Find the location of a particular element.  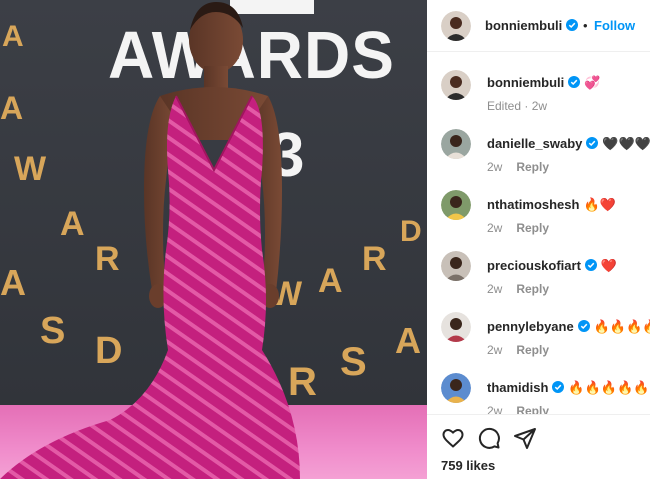

share-icon is located at coordinates (525, 438).